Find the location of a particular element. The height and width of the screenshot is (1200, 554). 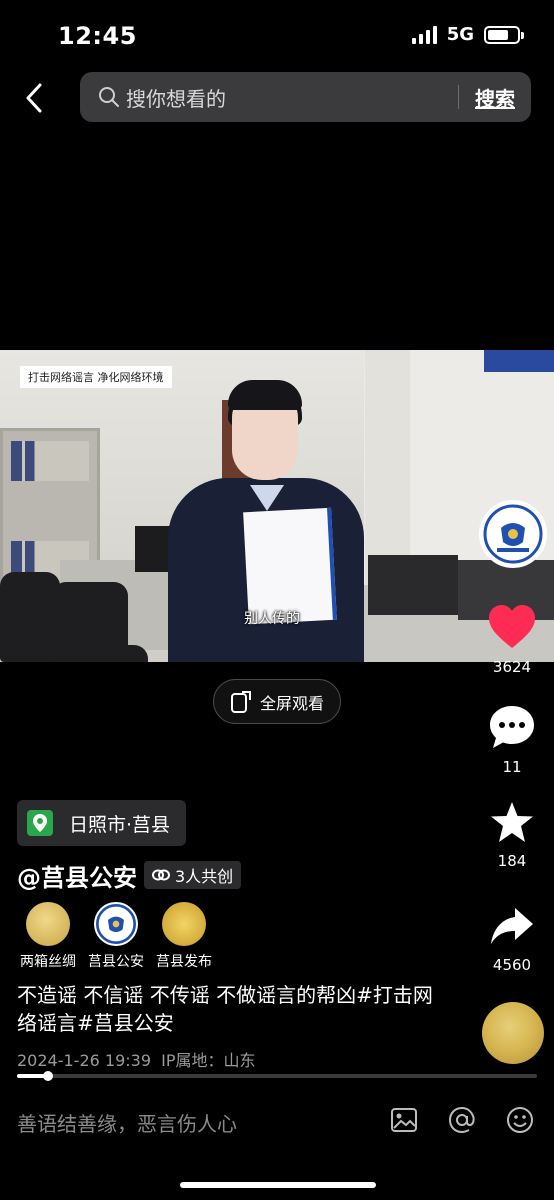

creator-item: 莒县公安 is located at coordinates (116, 936).